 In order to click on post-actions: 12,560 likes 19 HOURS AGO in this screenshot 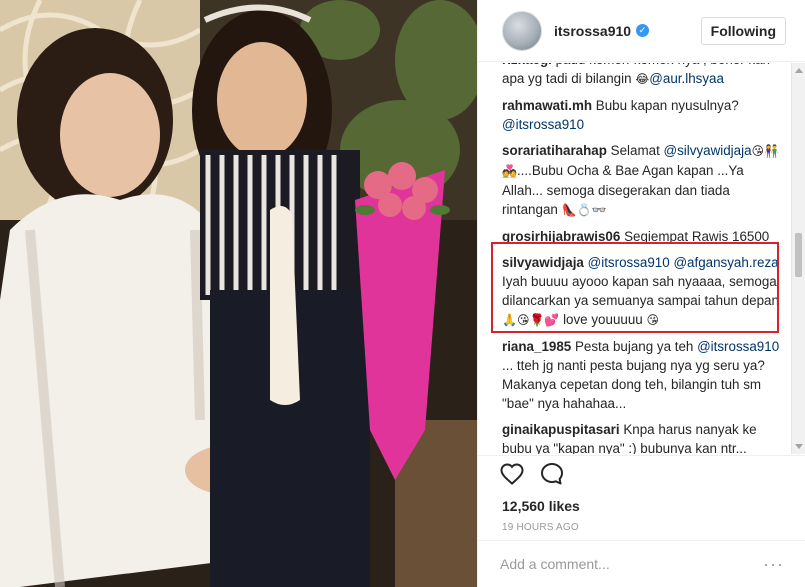, I will do `click(641, 494)`.